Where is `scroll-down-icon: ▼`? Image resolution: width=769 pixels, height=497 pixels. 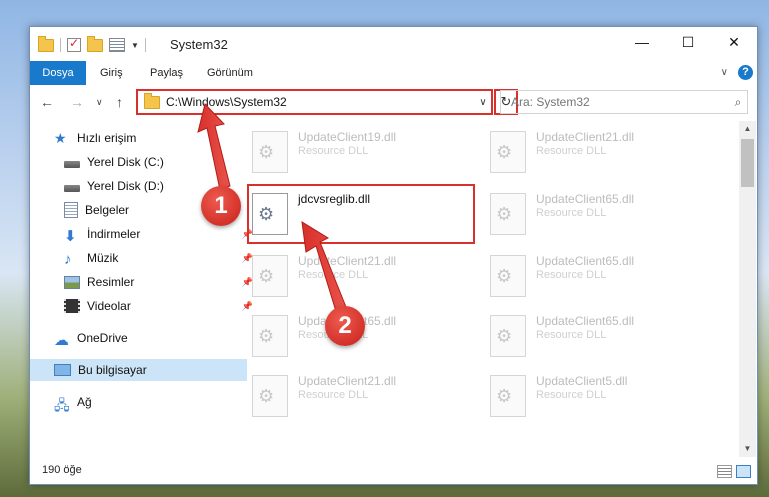 scroll-down-icon: ▼ is located at coordinates (747, 449).